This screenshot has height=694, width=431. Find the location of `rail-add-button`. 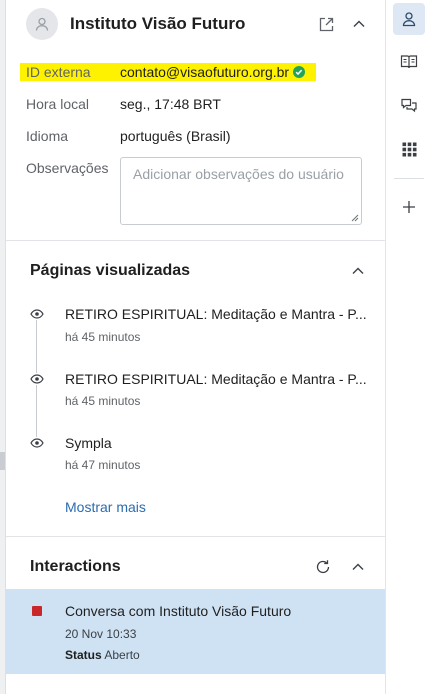

rail-add-button is located at coordinates (409, 207).